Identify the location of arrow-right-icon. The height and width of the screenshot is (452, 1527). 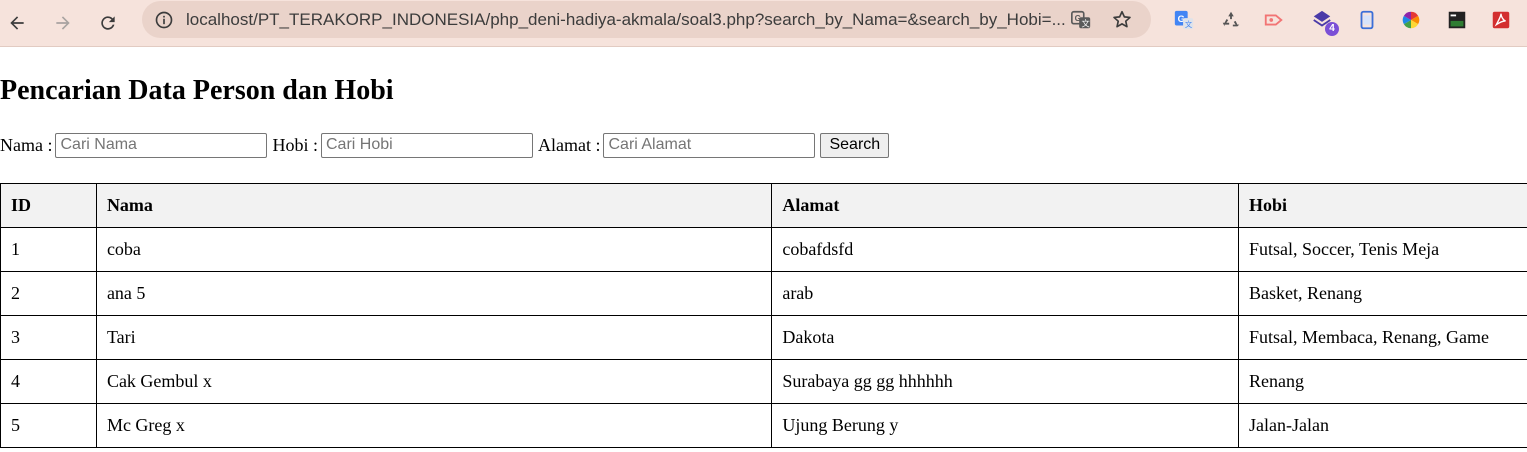
(63, 23).